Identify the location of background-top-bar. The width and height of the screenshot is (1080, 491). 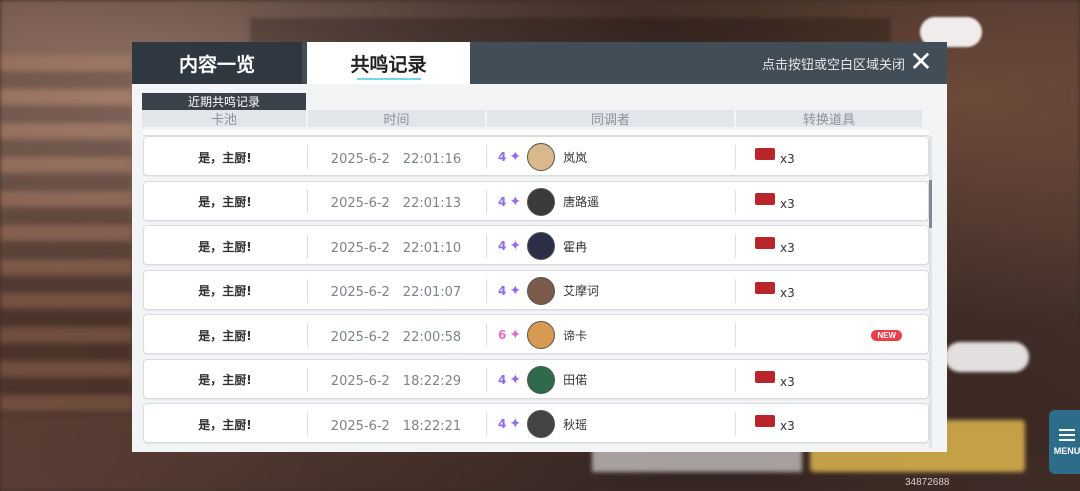
(570, 31).